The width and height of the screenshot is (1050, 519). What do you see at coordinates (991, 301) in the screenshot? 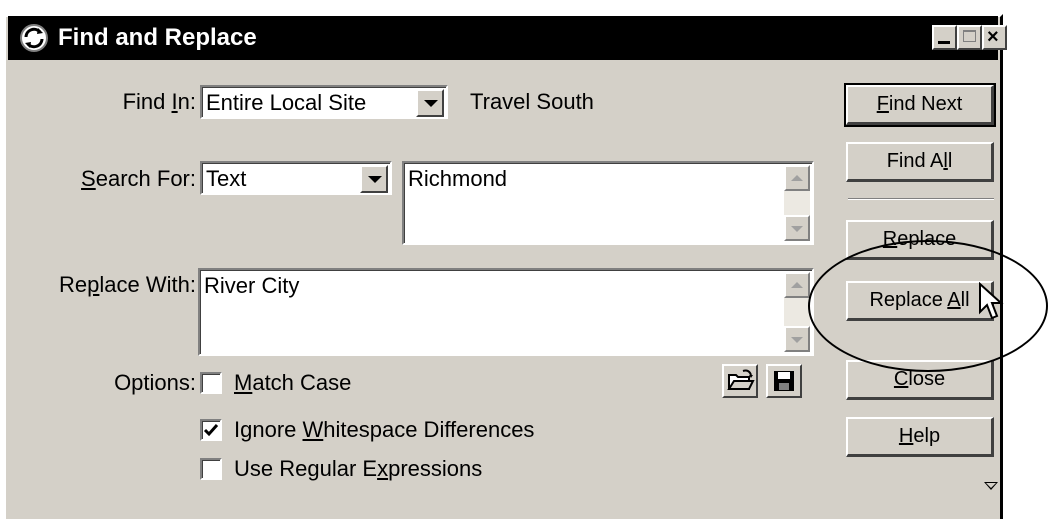
I see `mouse-cursor-icon` at bounding box center [991, 301].